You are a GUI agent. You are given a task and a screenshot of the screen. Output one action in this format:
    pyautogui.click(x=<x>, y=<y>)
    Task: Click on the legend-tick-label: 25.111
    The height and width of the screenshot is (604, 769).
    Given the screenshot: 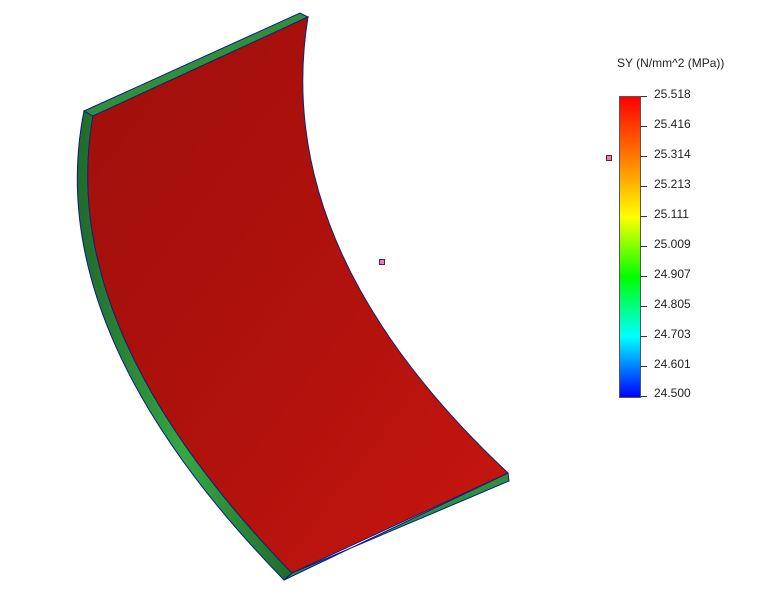 What is the action you would take?
    pyautogui.click(x=671, y=214)
    